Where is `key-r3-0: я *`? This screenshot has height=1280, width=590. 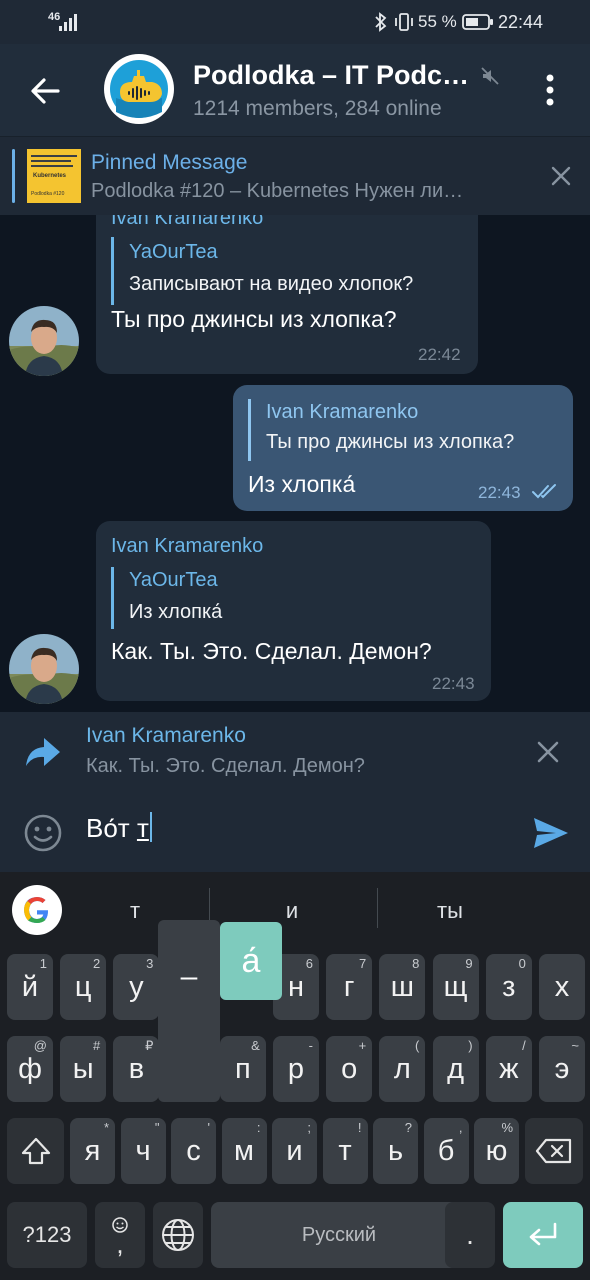 key-r3-0: я * is located at coordinates (92, 1151).